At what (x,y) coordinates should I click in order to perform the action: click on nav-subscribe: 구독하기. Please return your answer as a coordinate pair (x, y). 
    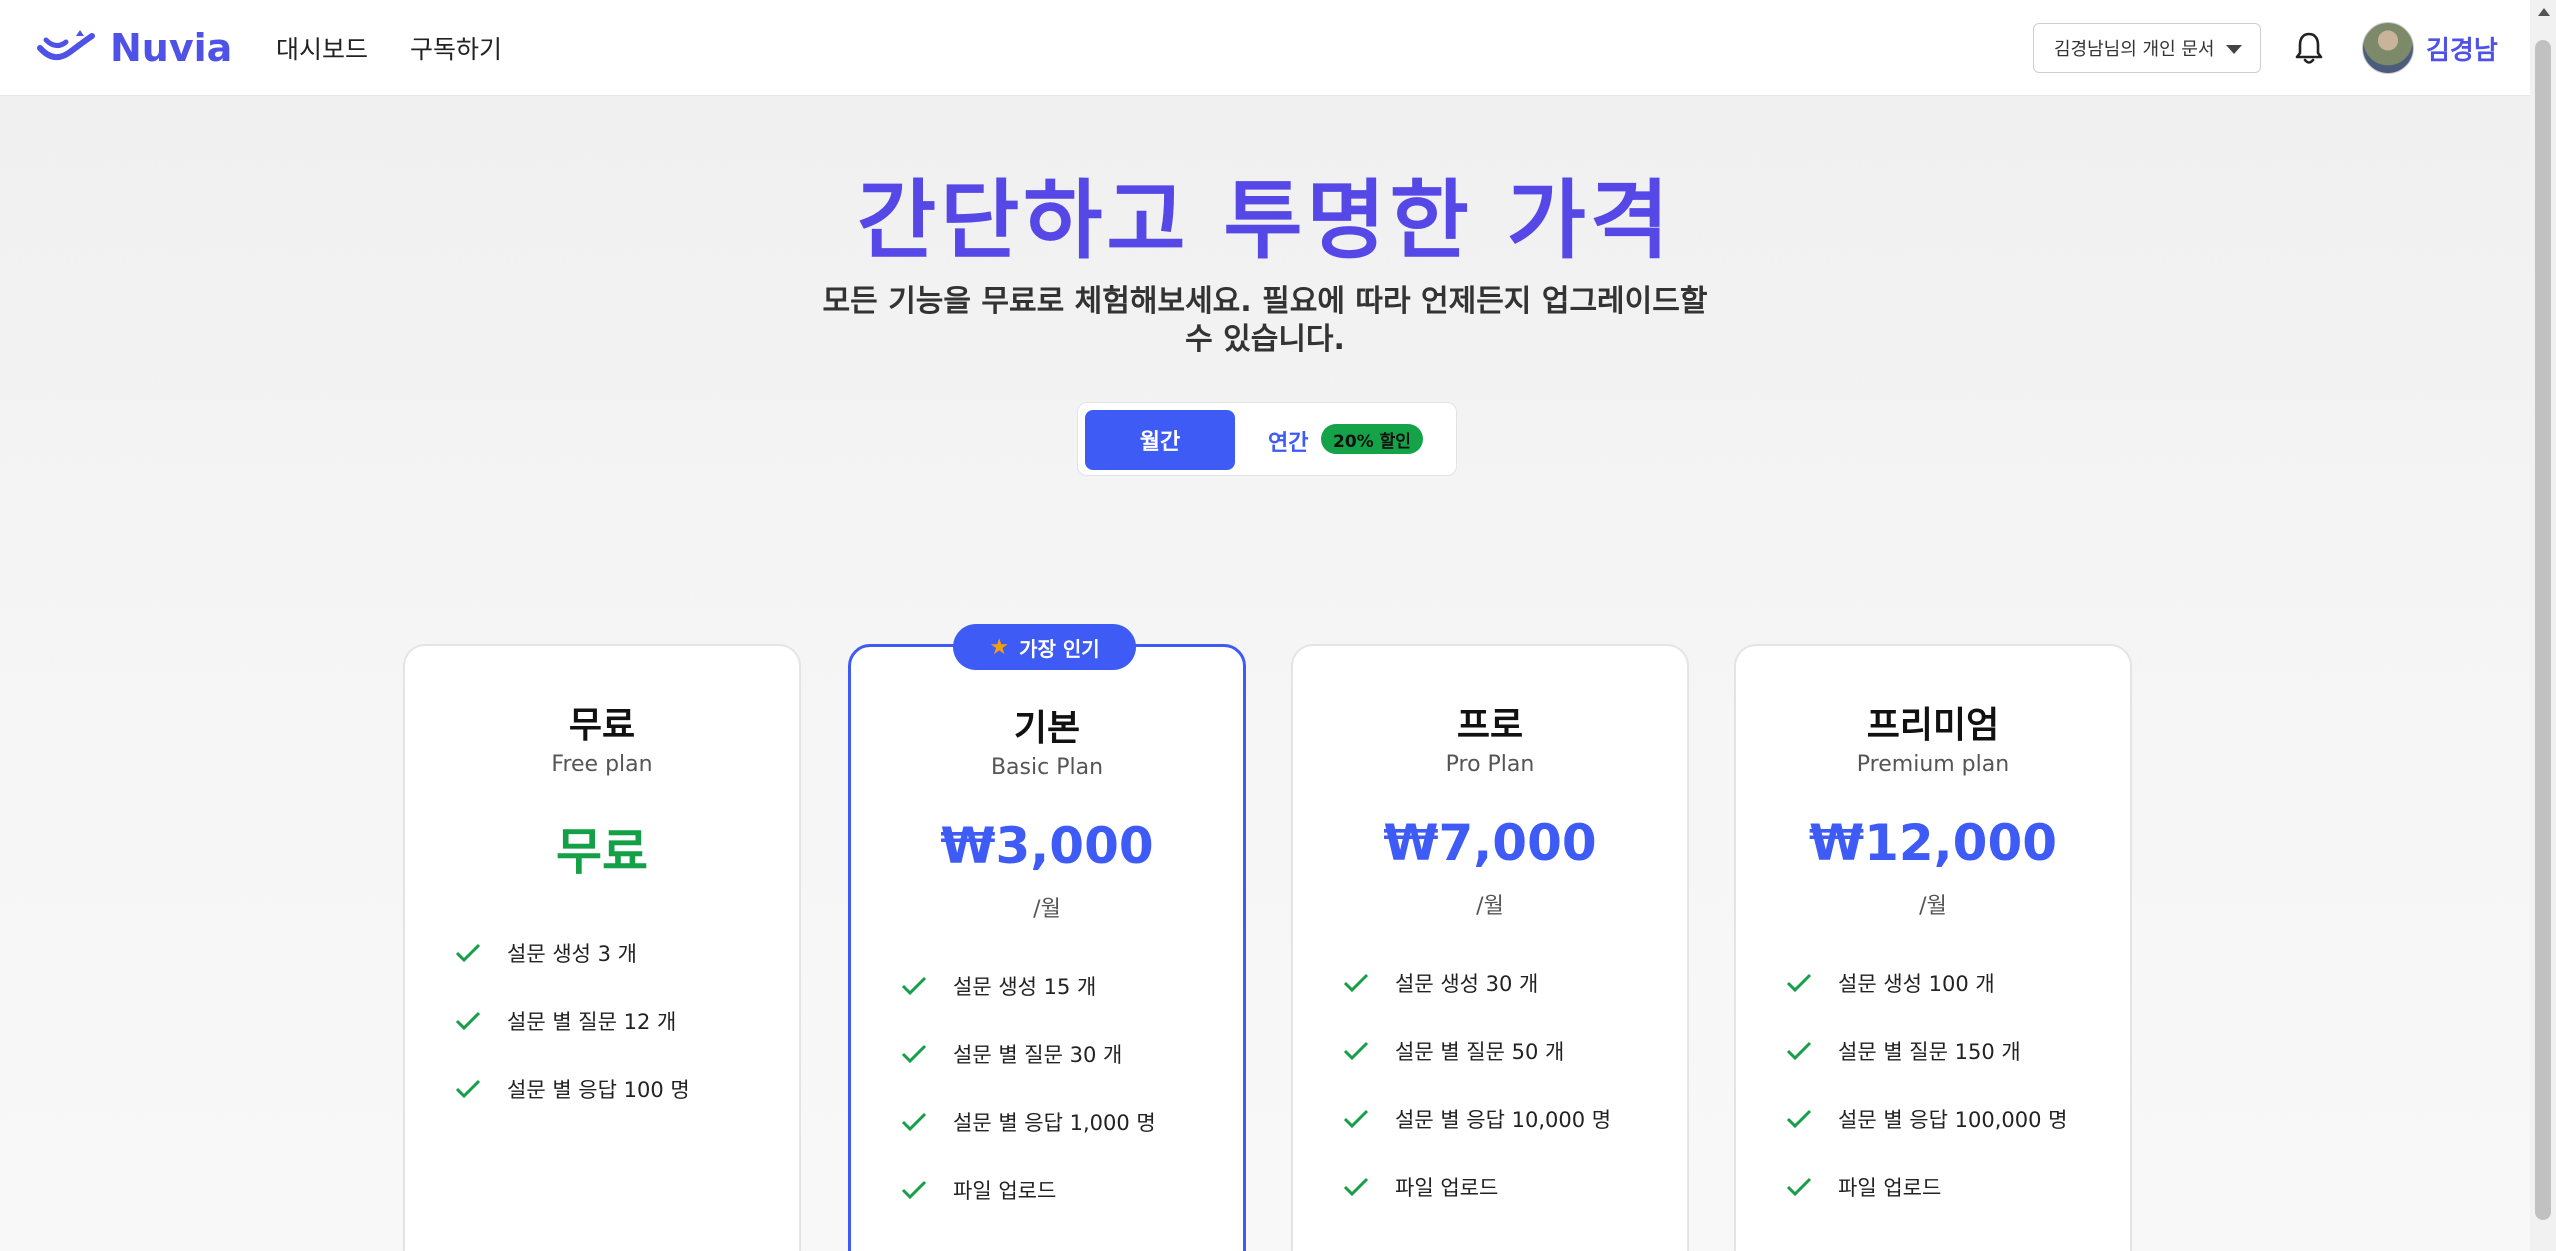
    Looking at the image, I should click on (456, 48).